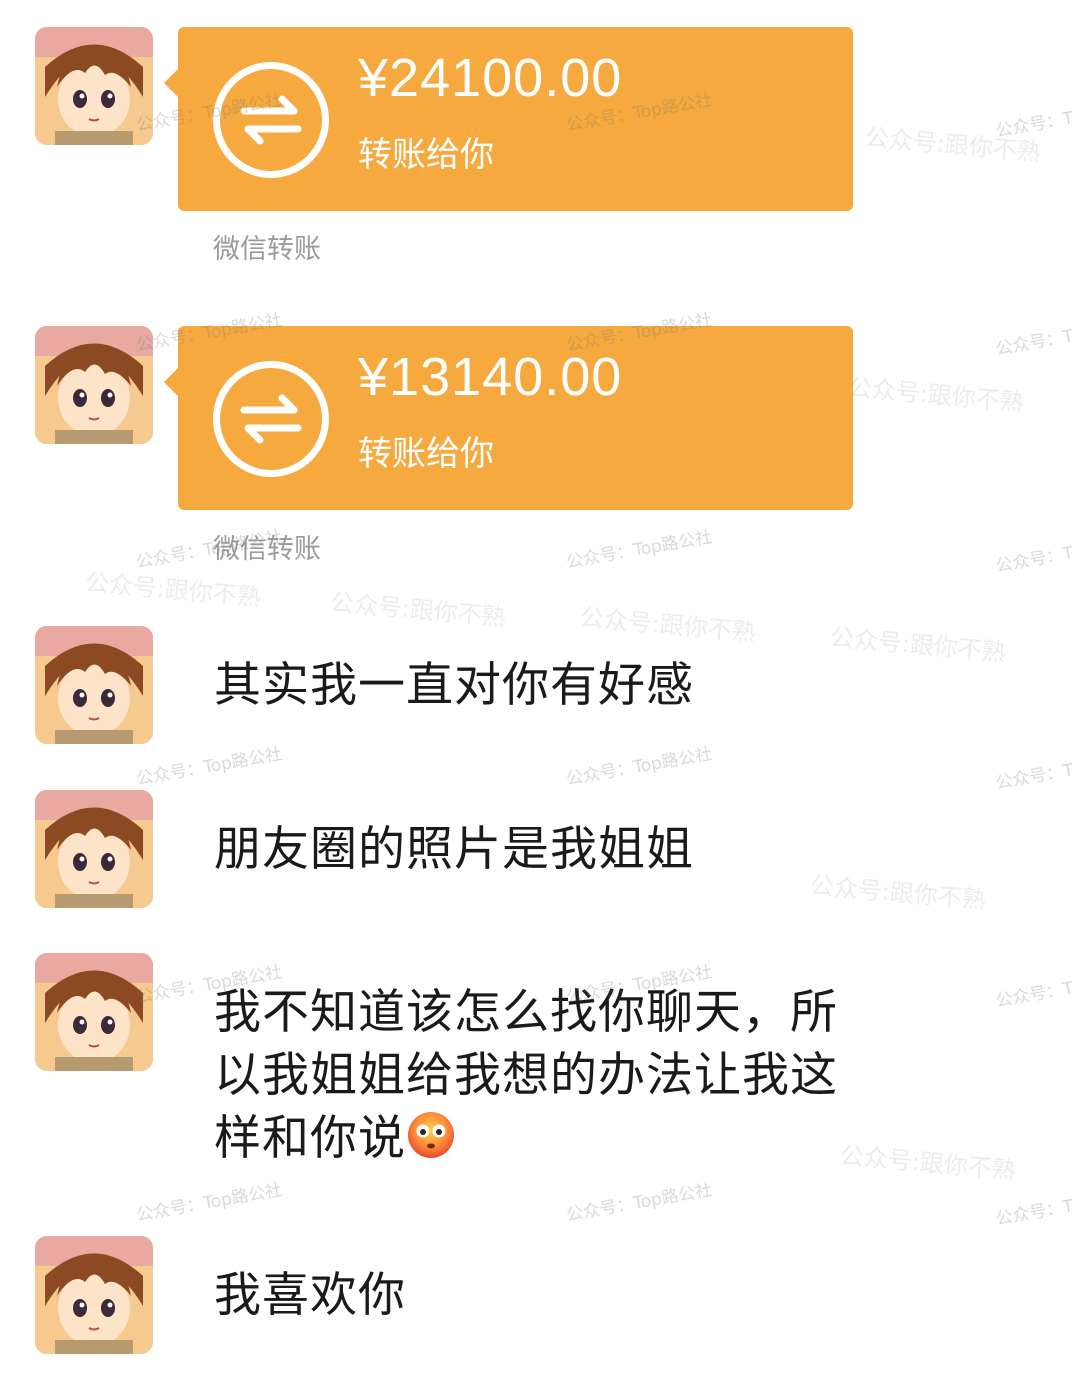 Image resolution: width=1080 pixels, height=1373 pixels. What do you see at coordinates (539, 685) in the screenshot?
I see `message-text: 其实我一直对你有好感` at bounding box center [539, 685].